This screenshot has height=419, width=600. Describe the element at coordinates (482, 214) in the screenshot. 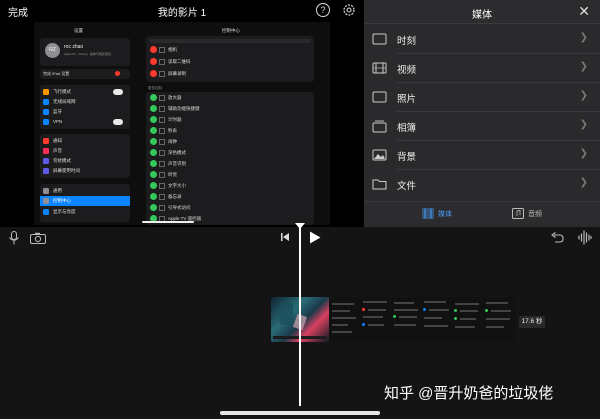

I see `media-tab-bar: 媒体 音频` at that location.